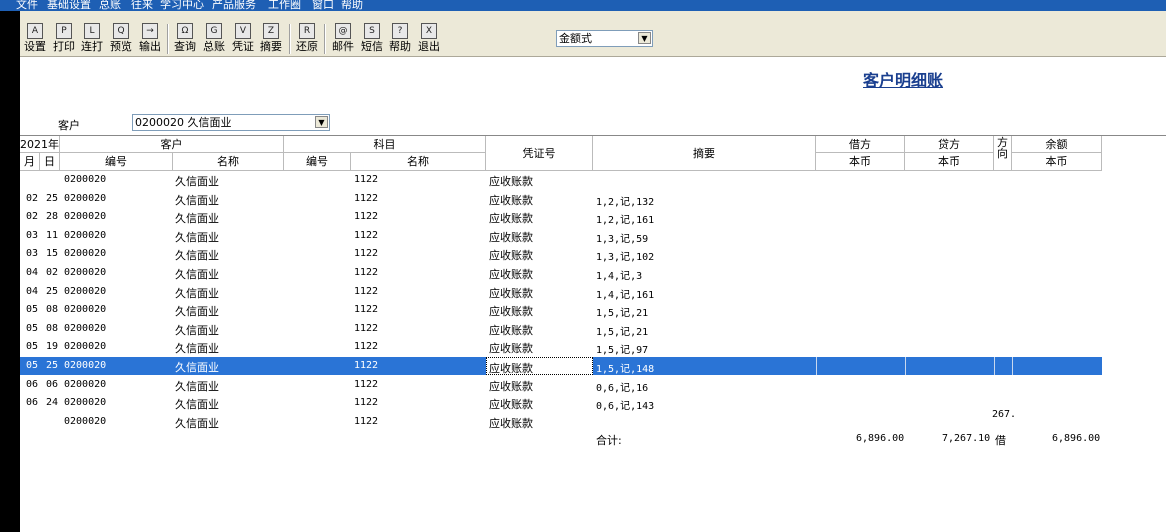 This screenshot has width=1166, height=532. Describe the element at coordinates (704, 153) in the screenshot. I see `col-summary: 摘要` at that location.